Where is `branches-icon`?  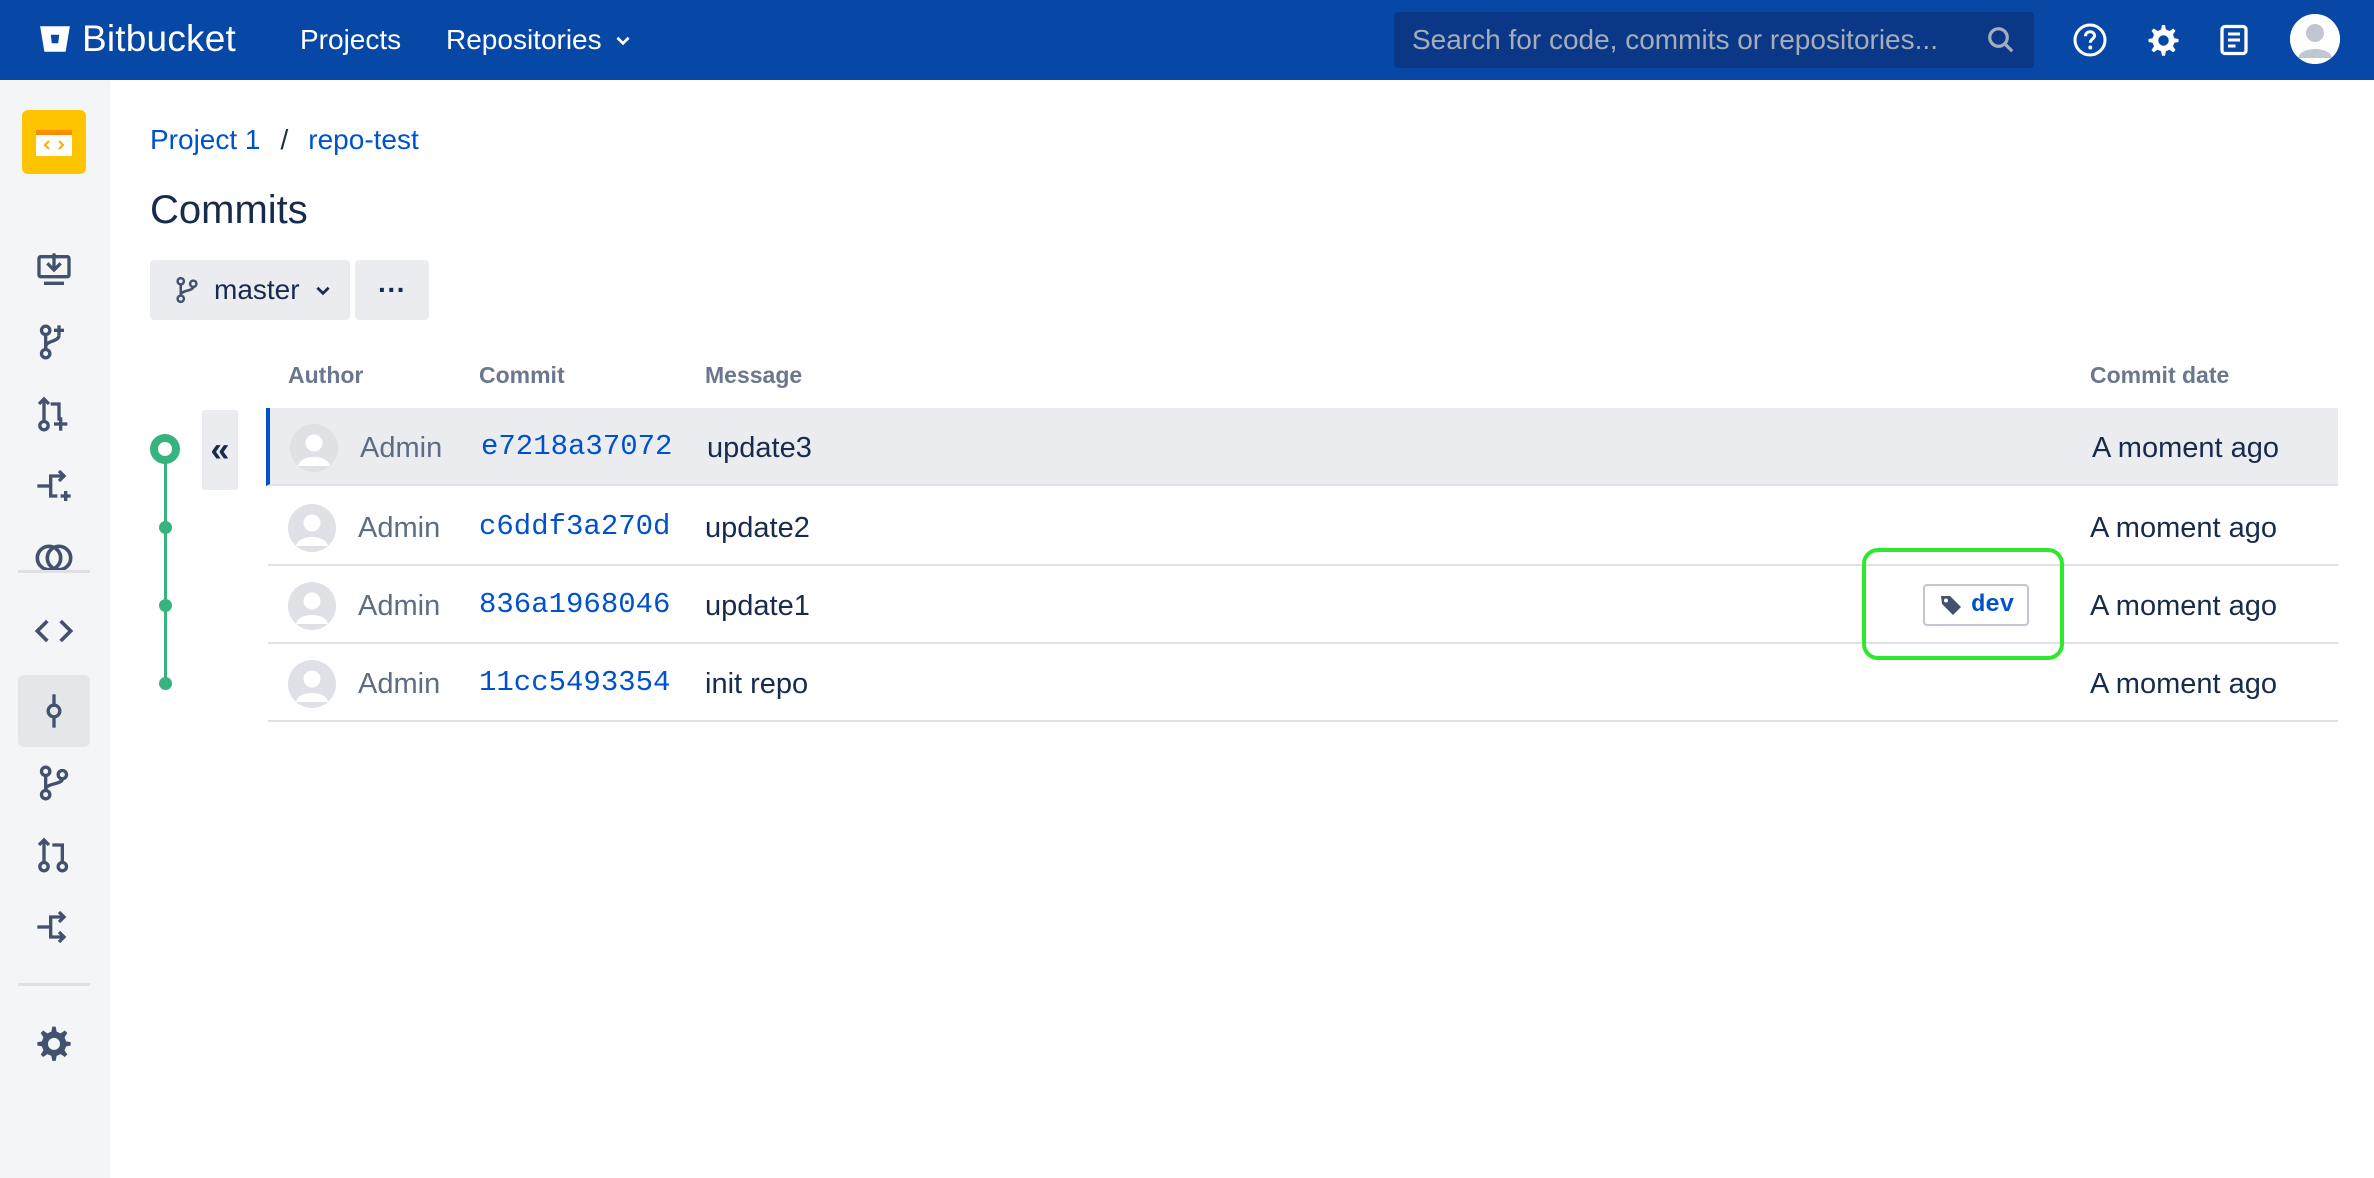 branches-icon is located at coordinates (54, 783).